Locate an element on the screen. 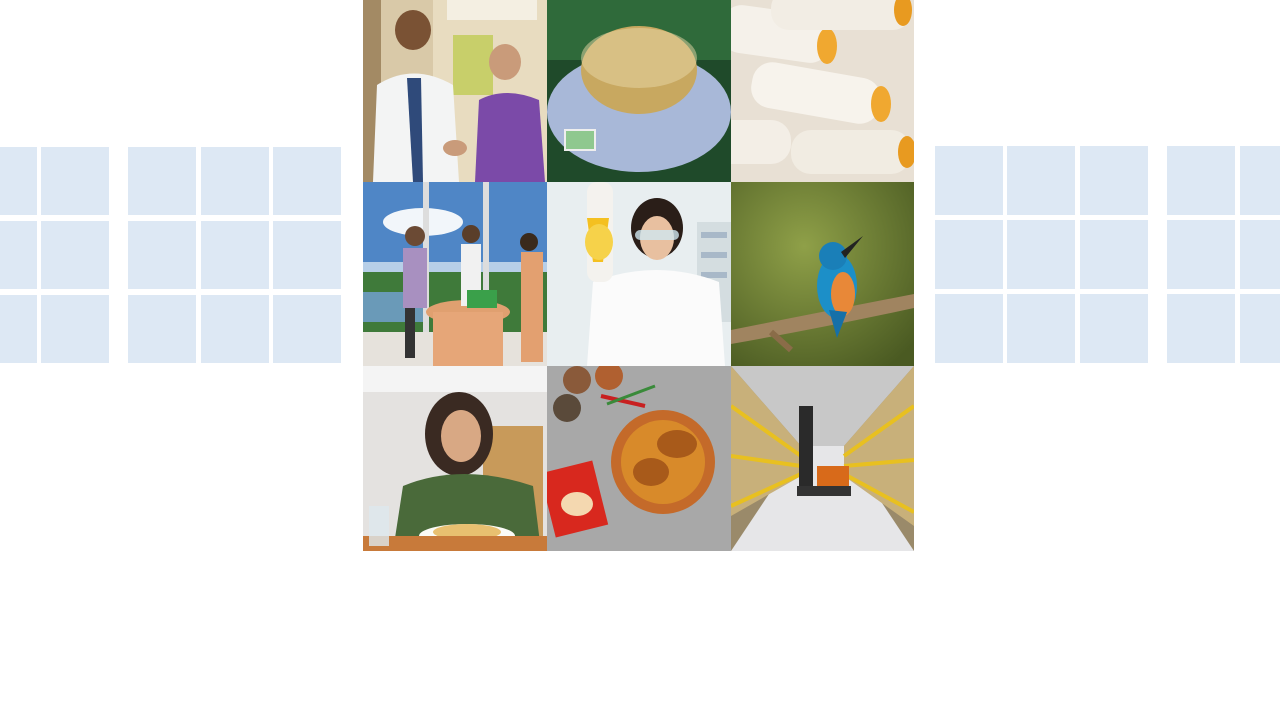  lab-scientist-photo is located at coordinates (639, 274).